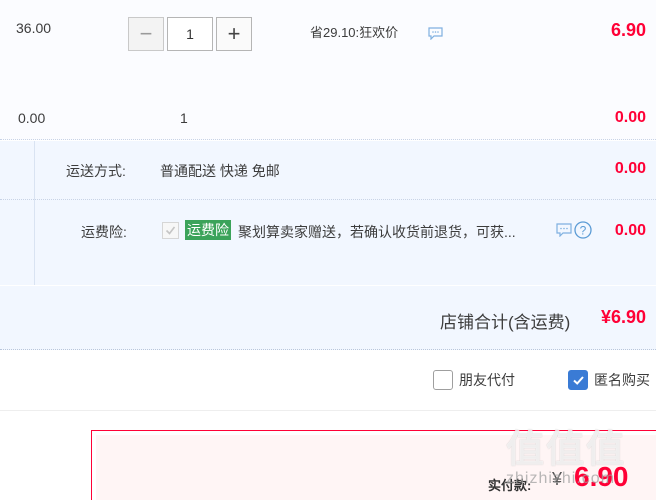  What do you see at coordinates (234, 34) in the screenshot?
I see `increase-quantity-button: +` at bounding box center [234, 34].